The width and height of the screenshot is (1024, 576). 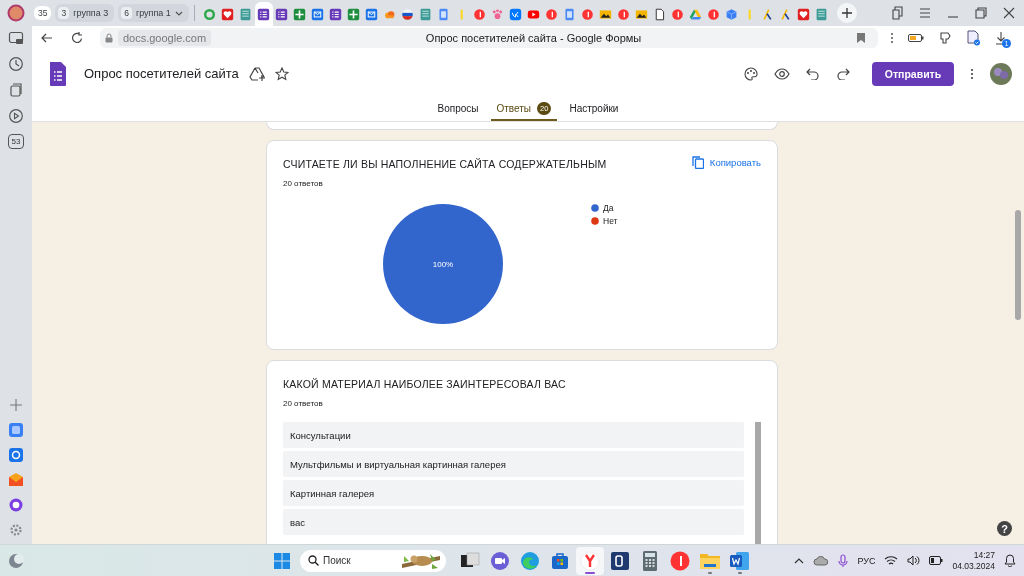 What do you see at coordinates (590, 560) in the screenshot?
I see `browser-icon` at bounding box center [590, 560].